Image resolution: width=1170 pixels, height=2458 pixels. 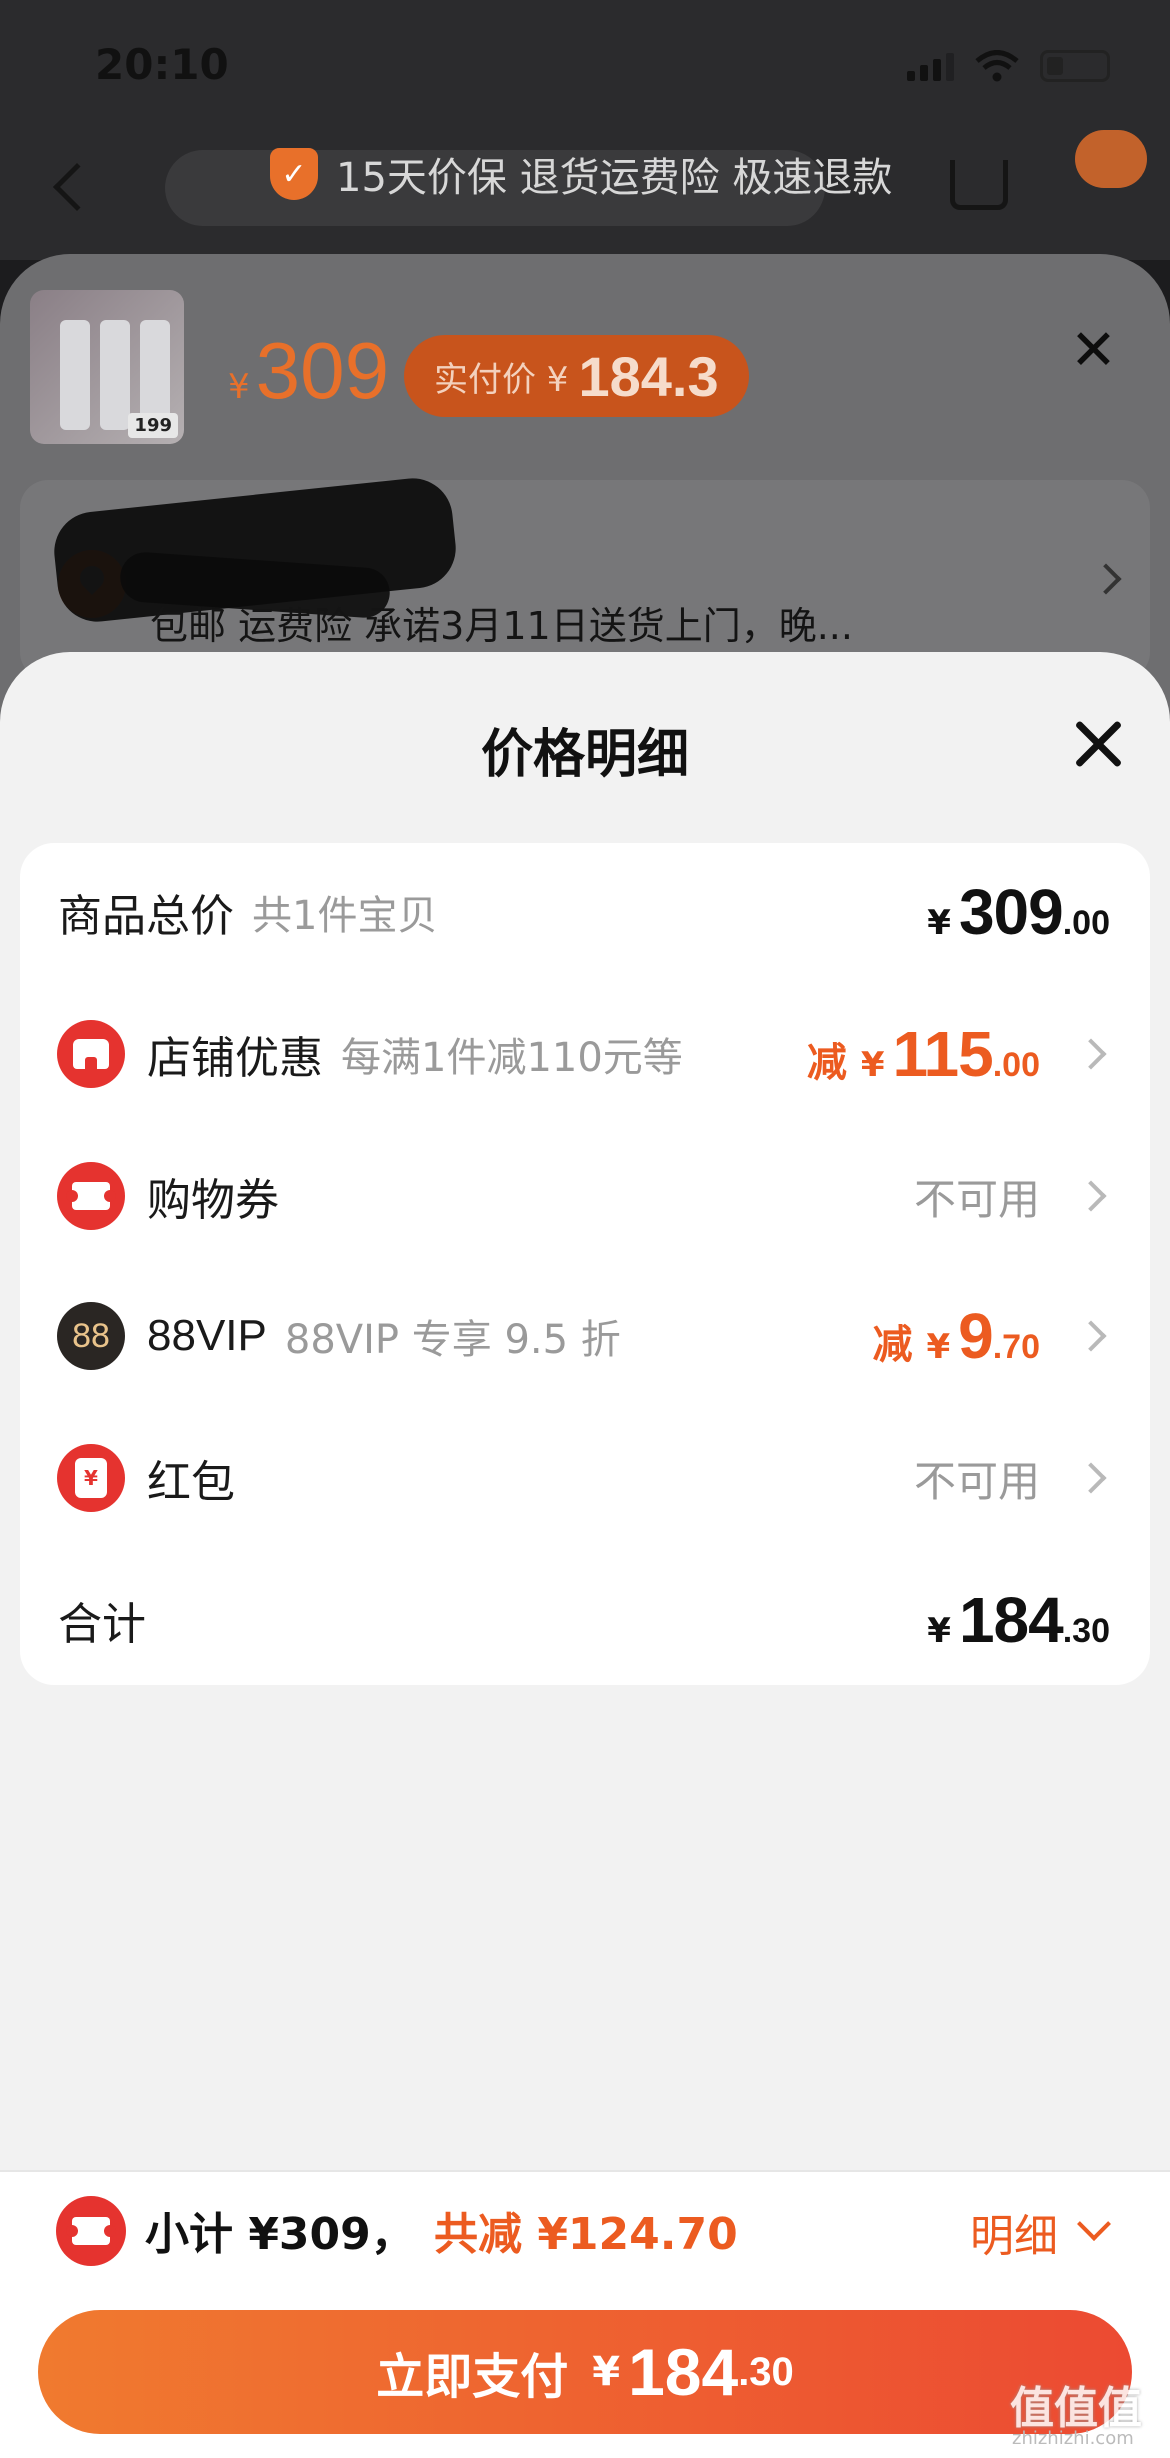 What do you see at coordinates (586, 2234) in the screenshot?
I see `total-discount-text: 共减 ¥124.70` at bounding box center [586, 2234].